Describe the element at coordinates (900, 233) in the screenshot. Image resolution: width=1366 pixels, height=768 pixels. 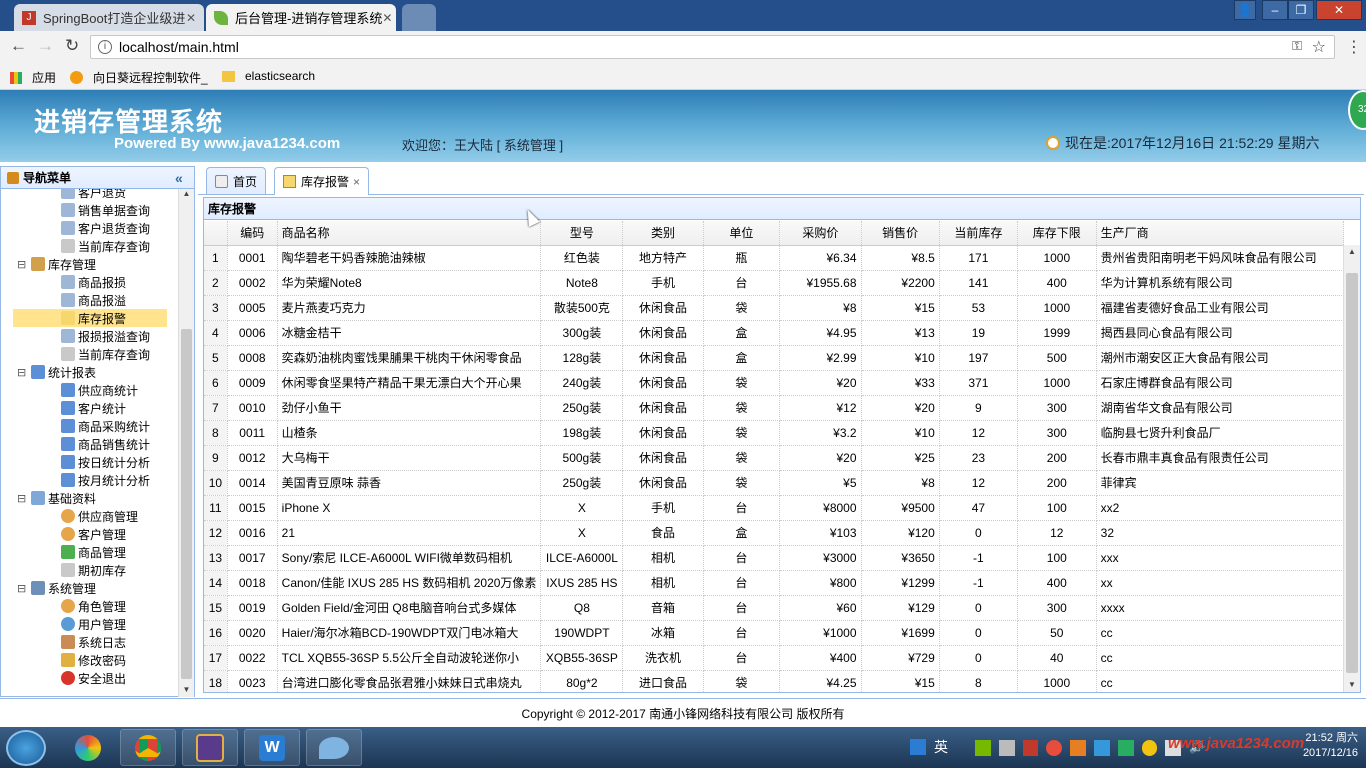
I see `column-header: 销售价` at that location.